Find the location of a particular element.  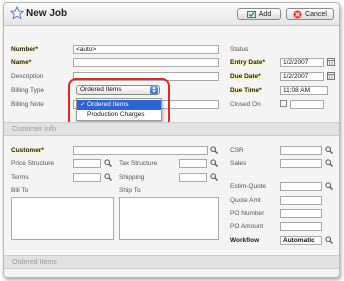

customer-label: Customer* is located at coordinates (27, 150).